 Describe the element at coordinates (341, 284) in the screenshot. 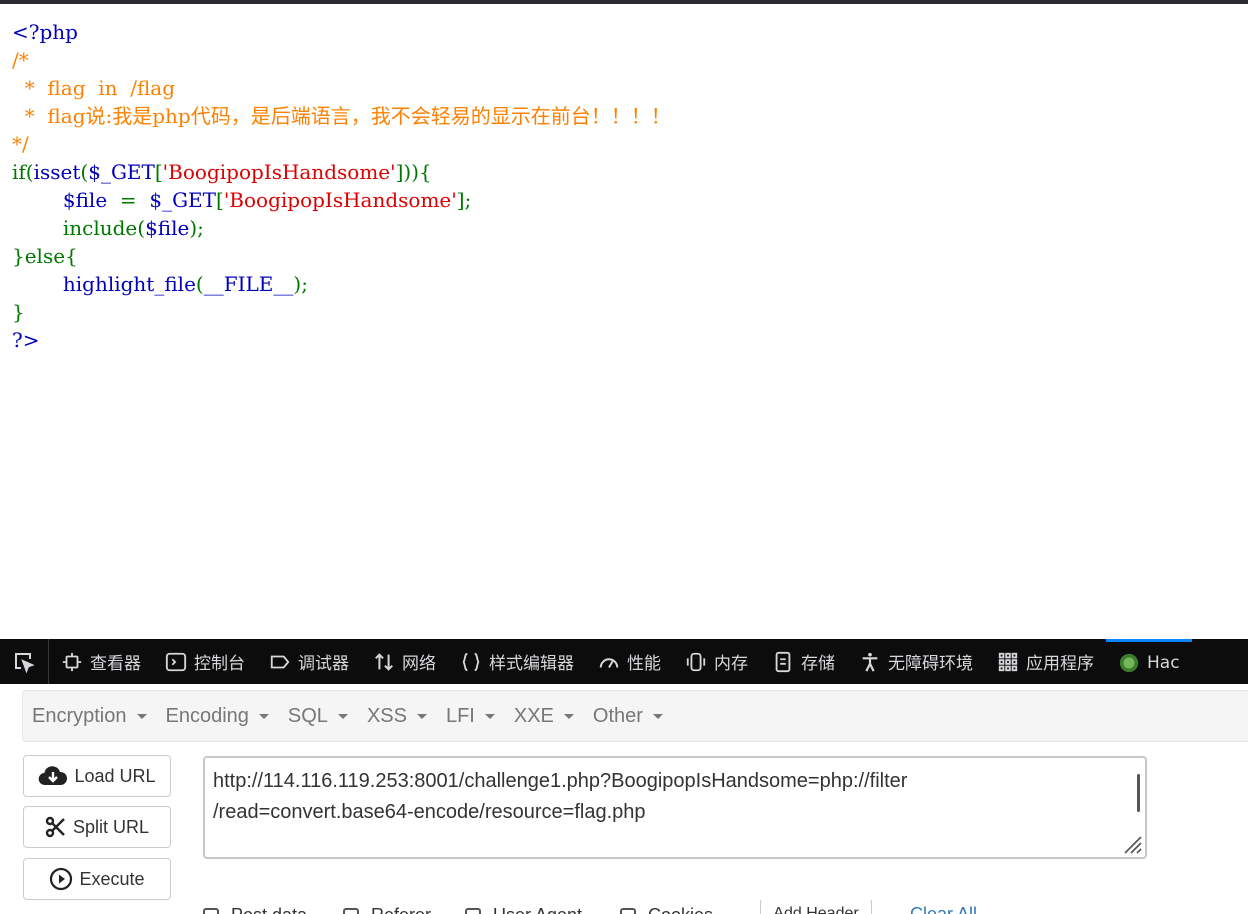

I see `code-line: highlight_file(__FILE__);` at that location.